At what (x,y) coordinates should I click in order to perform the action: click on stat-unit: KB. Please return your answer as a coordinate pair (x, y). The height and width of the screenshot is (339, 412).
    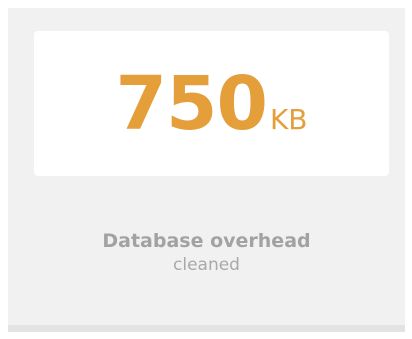
    Looking at the image, I should click on (288, 119).